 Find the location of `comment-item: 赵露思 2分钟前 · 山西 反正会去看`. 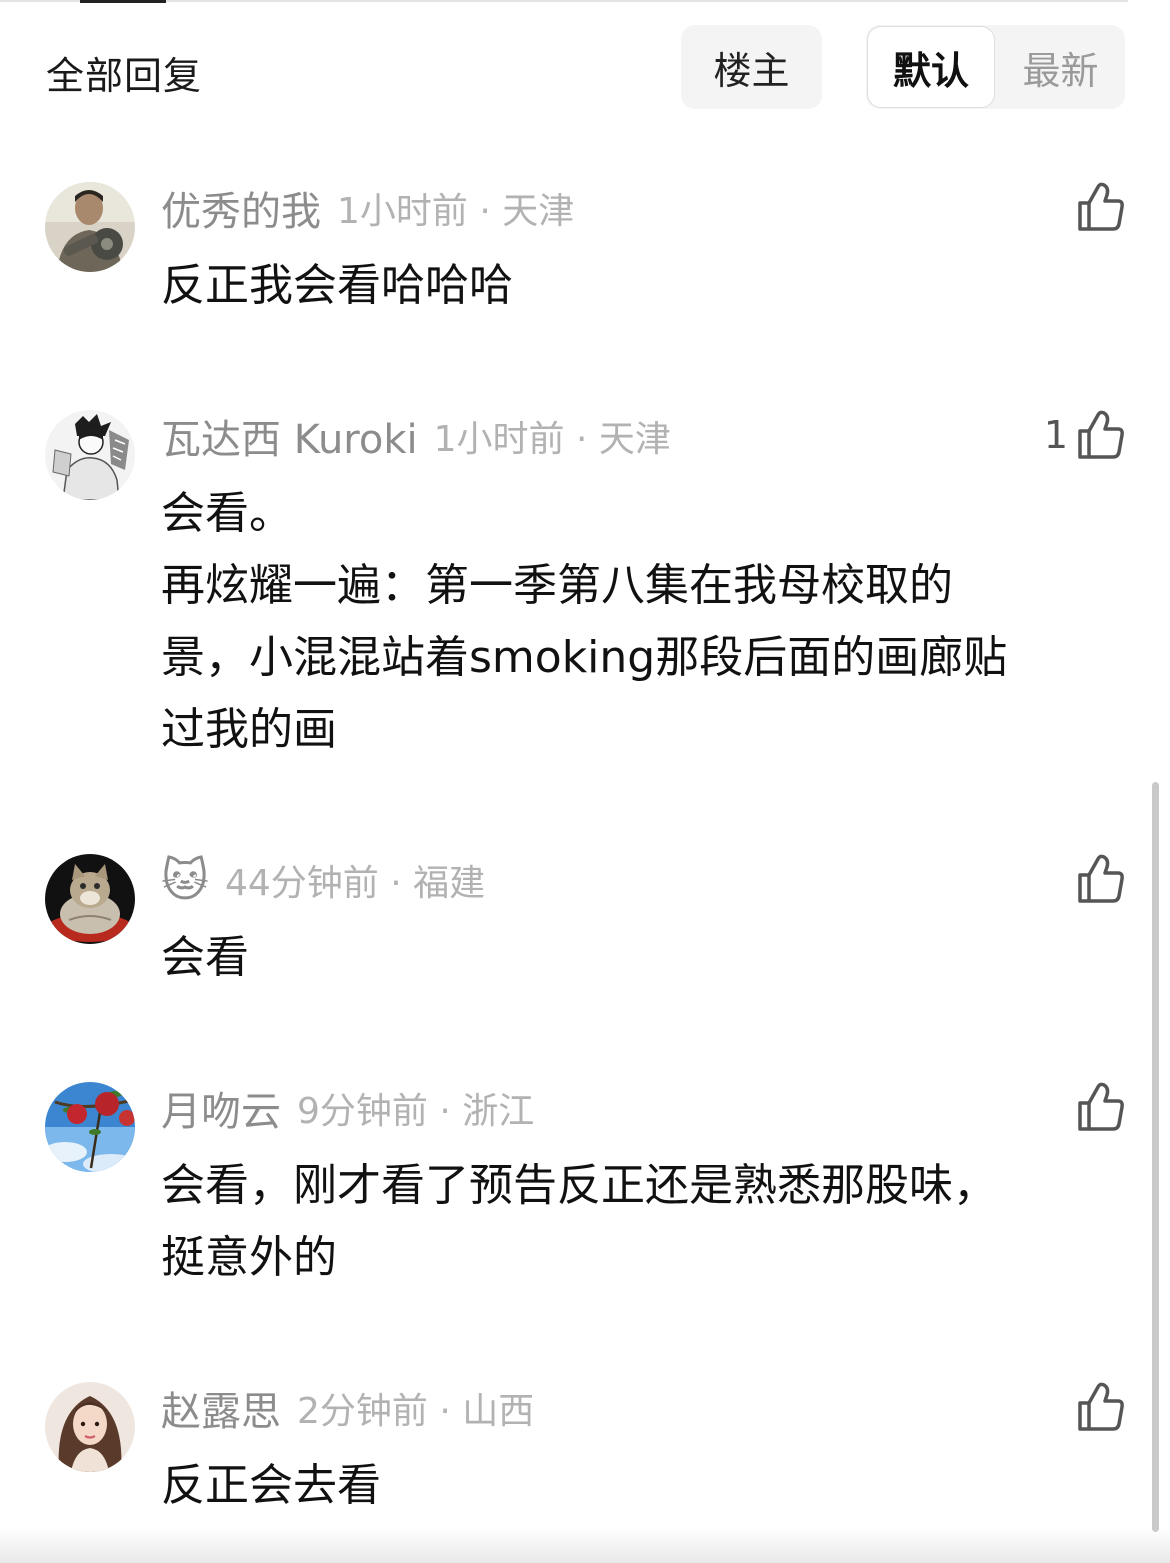

comment-item: 赵露思 2分钟前 · 山西 反正会去看 is located at coordinates (585, 1450).